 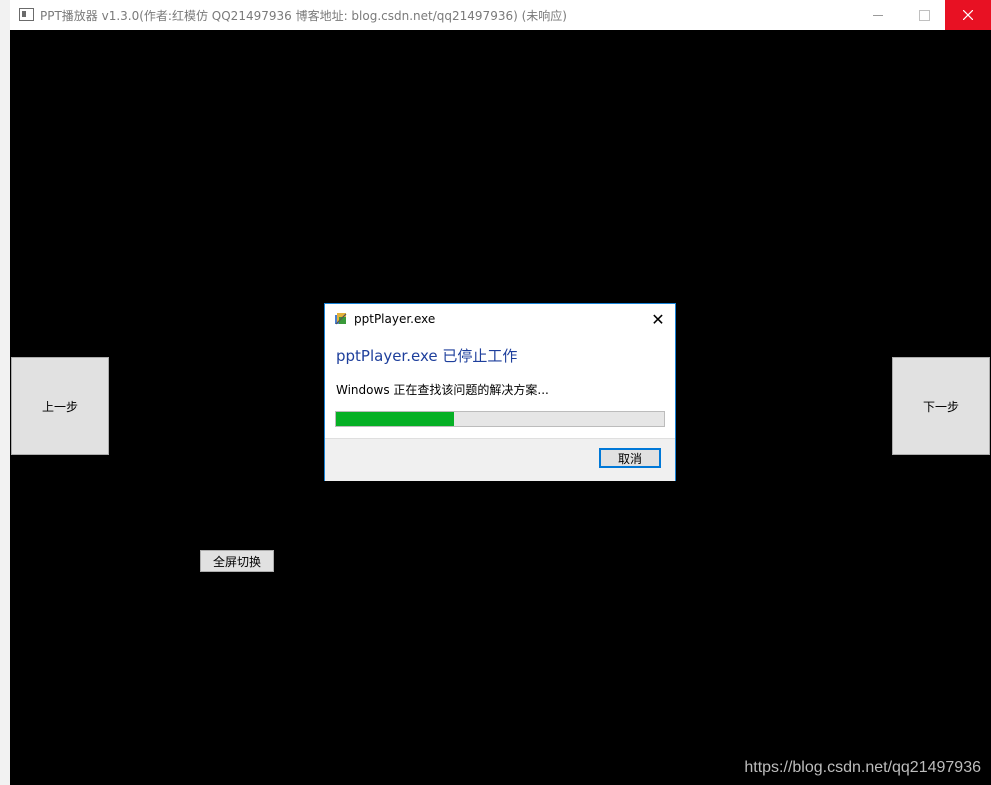 What do you see at coordinates (237, 561) in the screenshot?
I see `fullscreen-toggle-button: 全屏切换` at bounding box center [237, 561].